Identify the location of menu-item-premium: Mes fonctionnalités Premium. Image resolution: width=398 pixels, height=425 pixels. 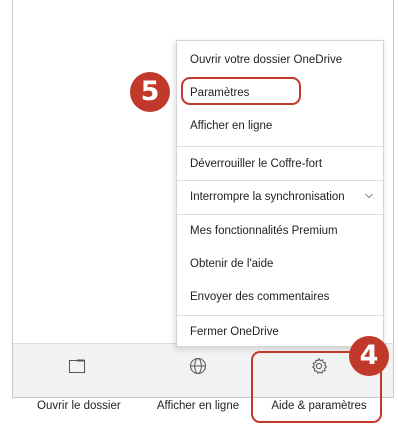
(280, 231).